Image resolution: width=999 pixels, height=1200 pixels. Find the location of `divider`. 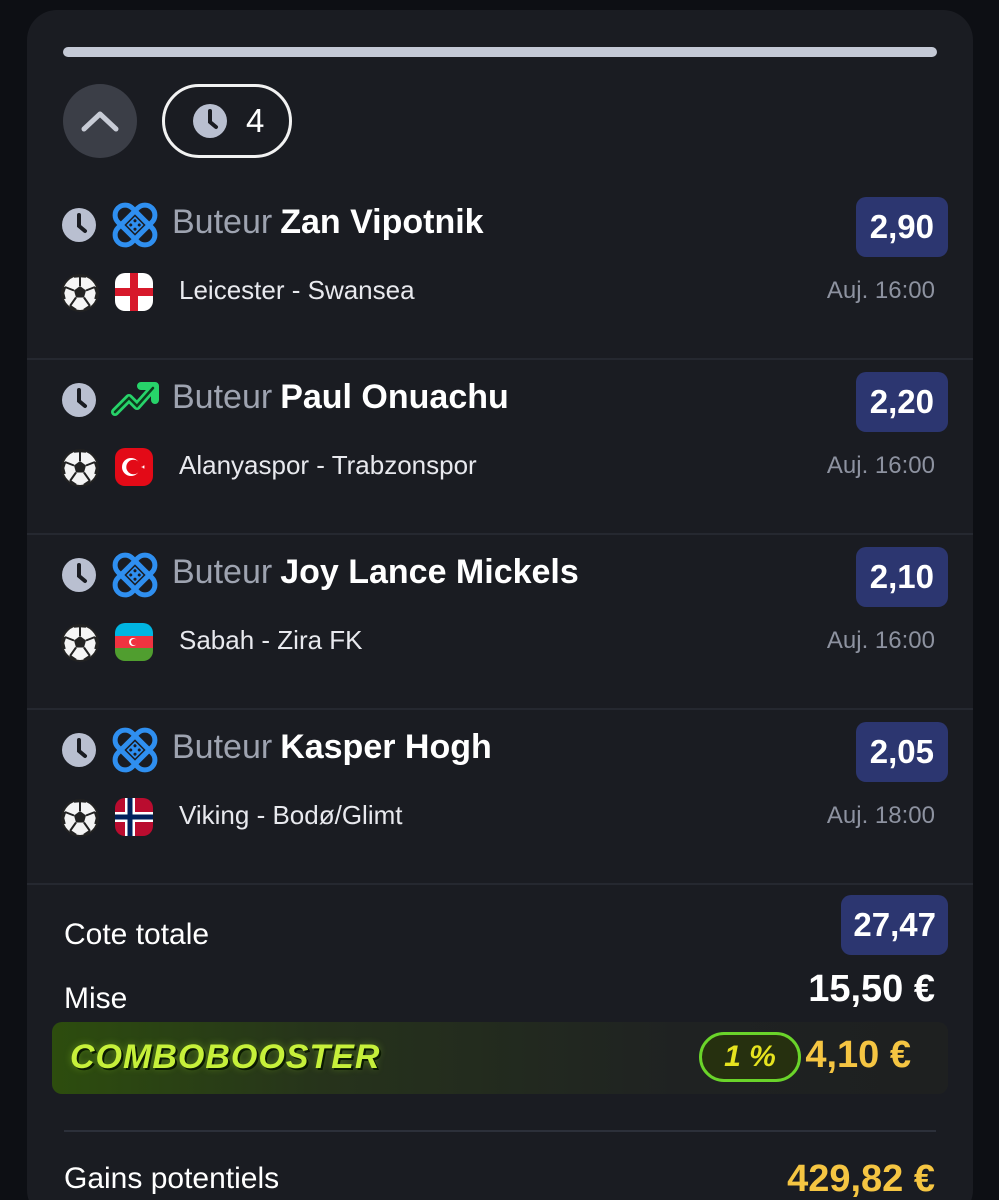

divider is located at coordinates (500, 1131).